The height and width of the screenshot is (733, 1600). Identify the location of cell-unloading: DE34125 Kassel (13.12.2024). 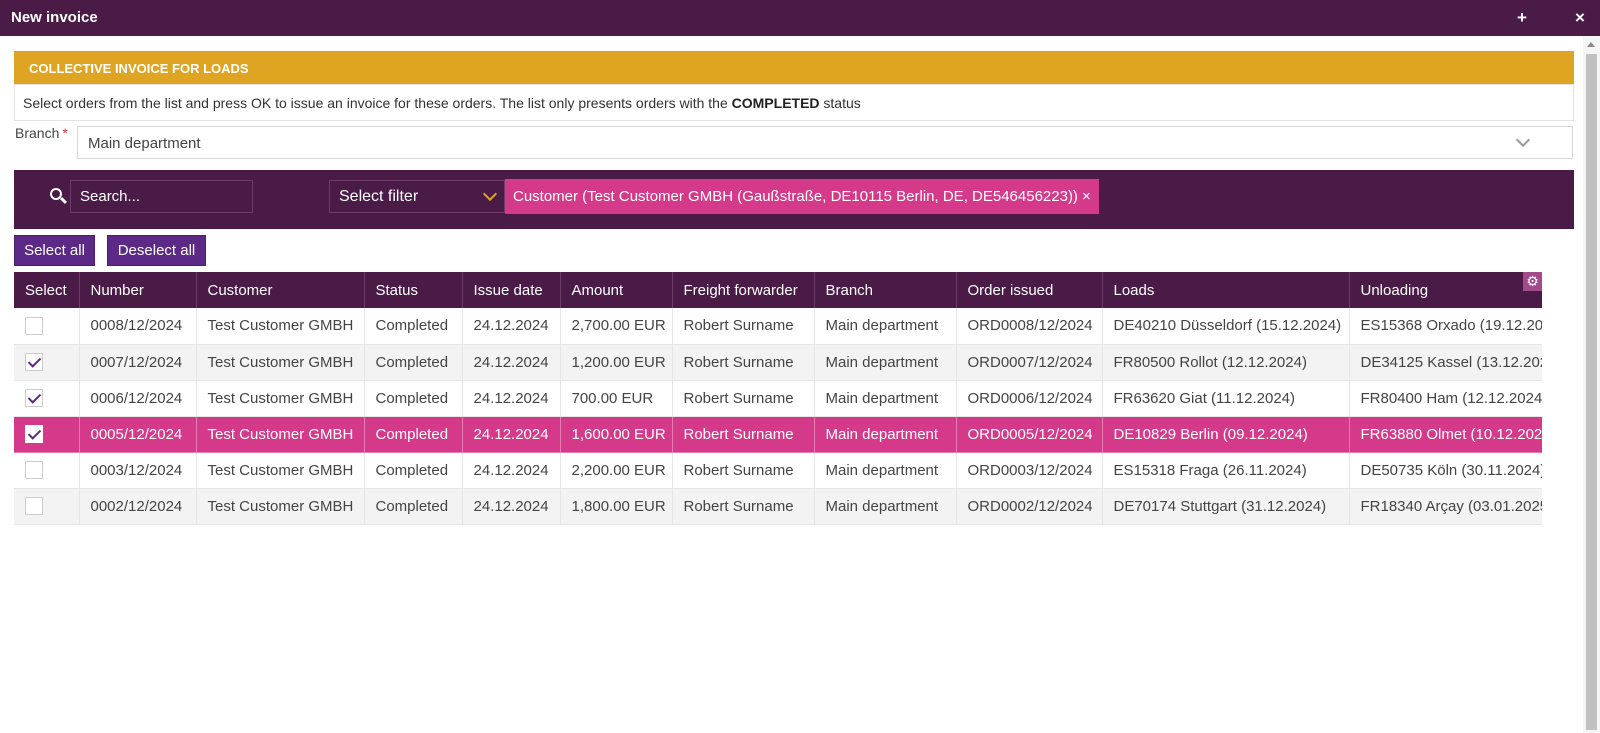
(1445, 362).